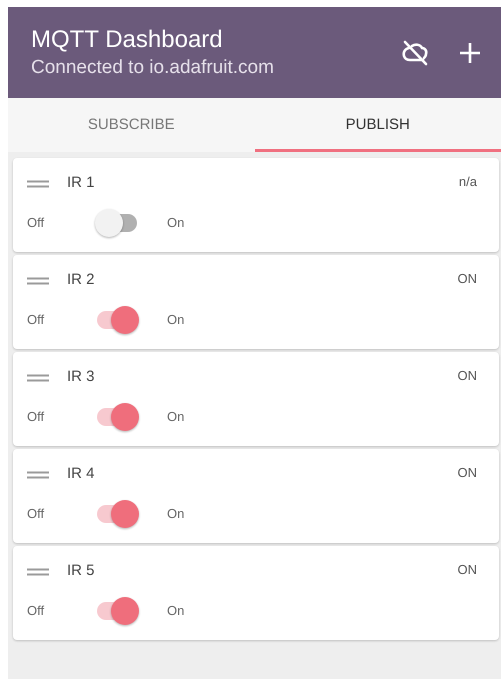 This screenshot has width=501, height=679. What do you see at coordinates (467, 182) in the screenshot?
I see `switch-status: n/a` at bounding box center [467, 182].